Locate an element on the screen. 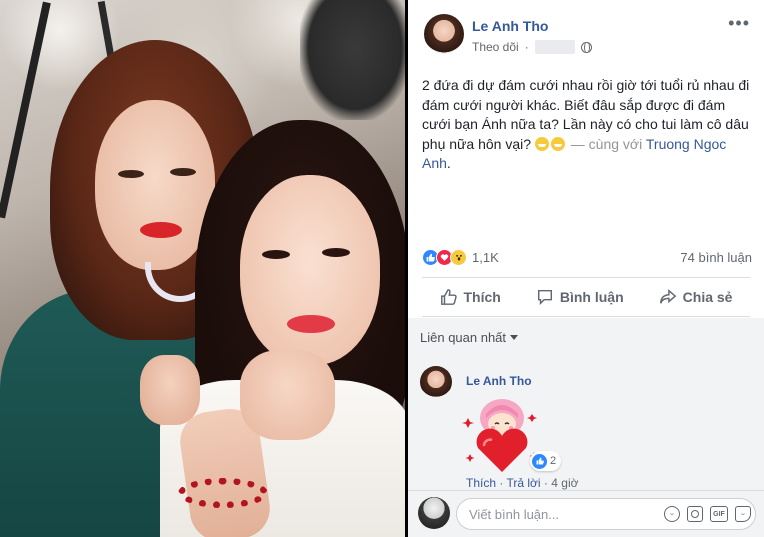 The image size is (764, 537). thumbs-up-icon is located at coordinates (448, 297).